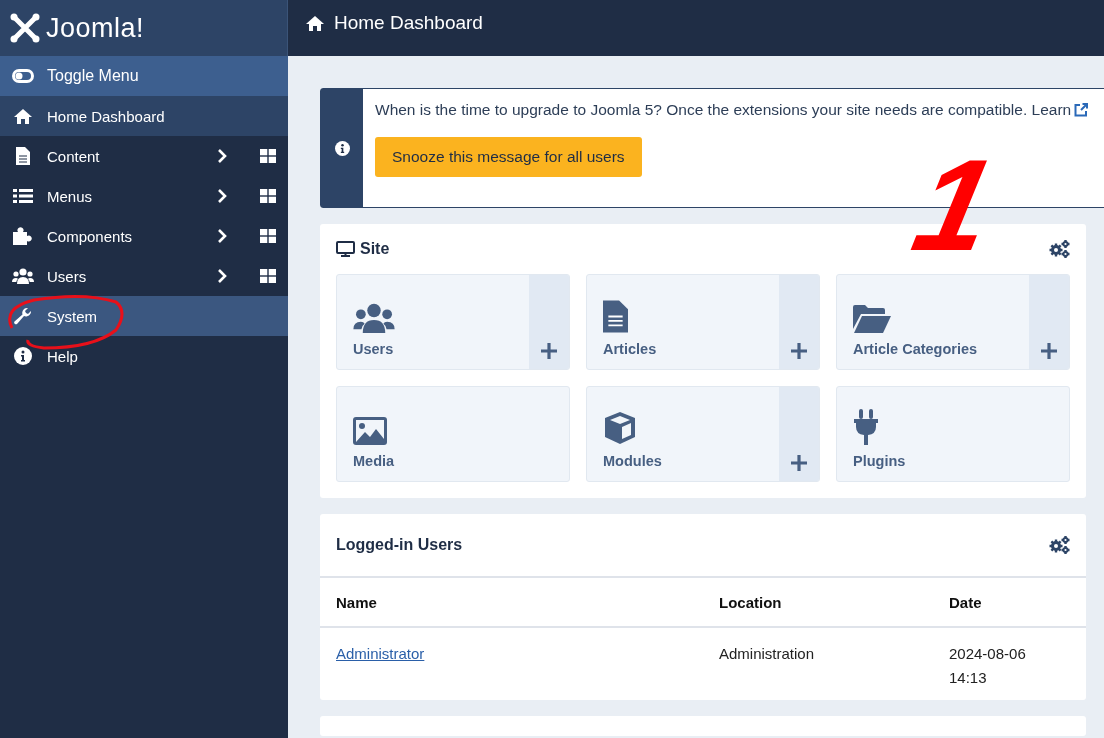 This screenshot has width=1104, height=738. What do you see at coordinates (144, 156) in the screenshot?
I see `sidebar-item: Content` at bounding box center [144, 156].